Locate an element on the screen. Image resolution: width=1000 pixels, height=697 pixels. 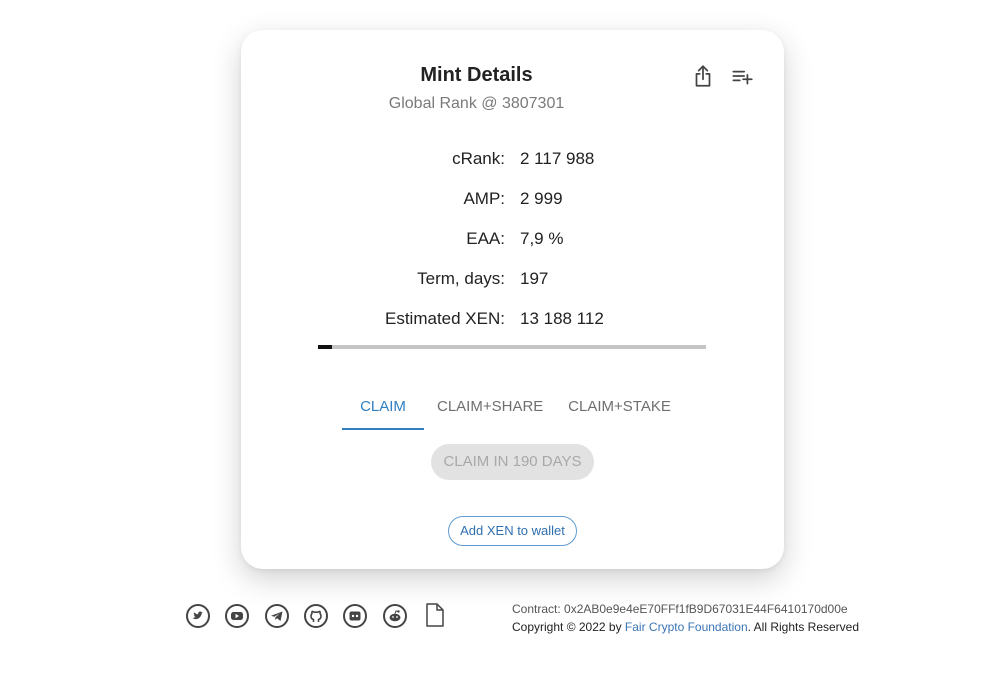
add-xen-to-wallet-button: Add XEN to wallet is located at coordinates (512, 531).